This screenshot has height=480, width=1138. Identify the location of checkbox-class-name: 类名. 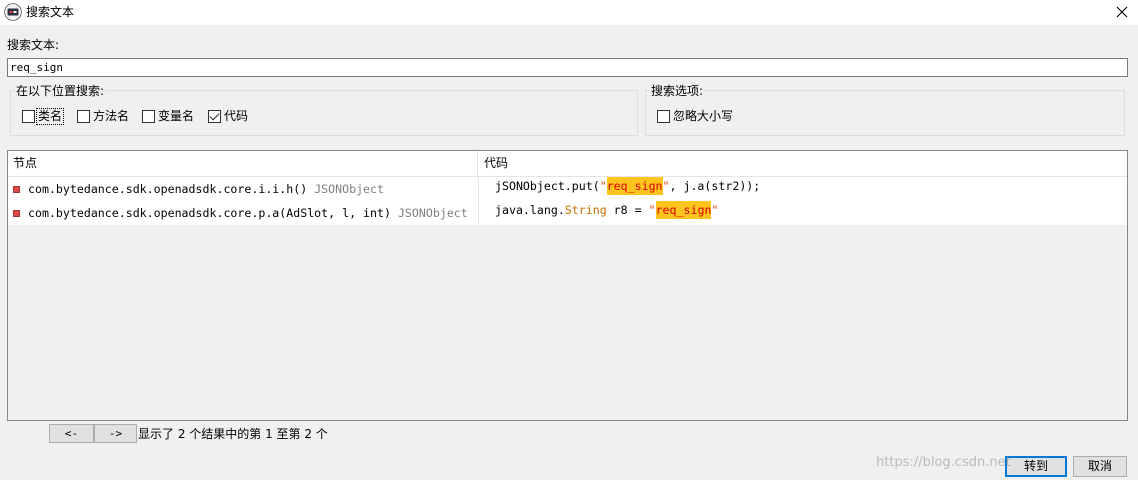
(43, 116).